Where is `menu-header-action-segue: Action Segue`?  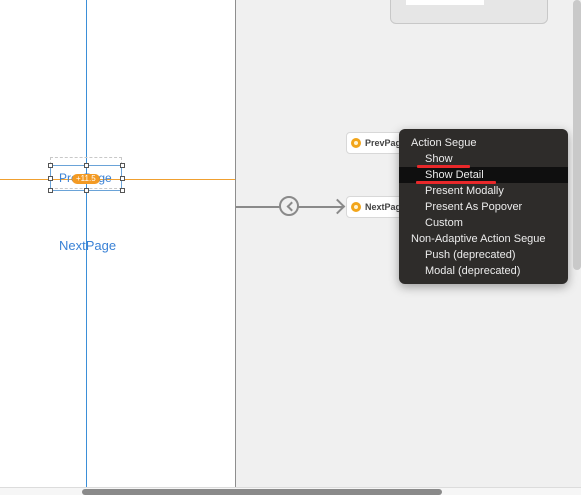
menu-header-action-segue: Action Segue is located at coordinates (444, 143).